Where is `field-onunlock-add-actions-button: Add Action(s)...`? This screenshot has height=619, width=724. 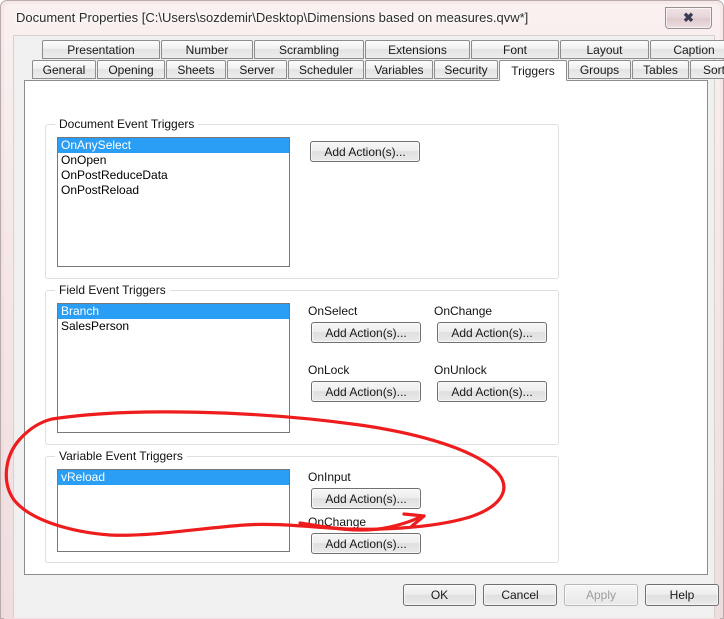 field-onunlock-add-actions-button: Add Action(s)... is located at coordinates (492, 391).